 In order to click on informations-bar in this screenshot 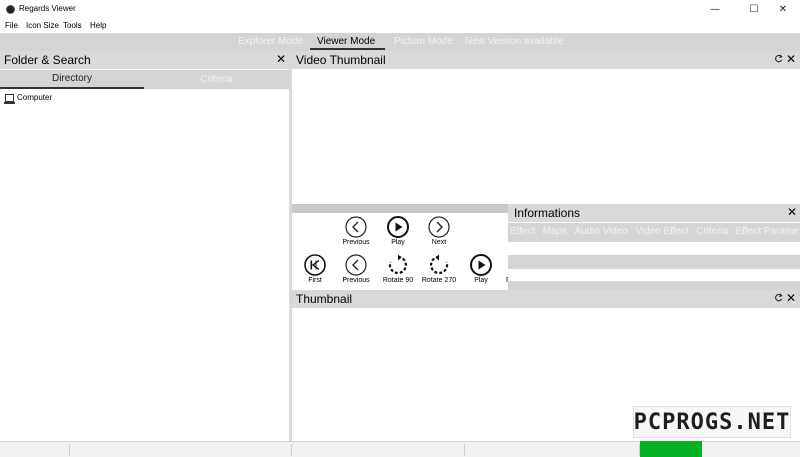, I will do `click(654, 262)`.